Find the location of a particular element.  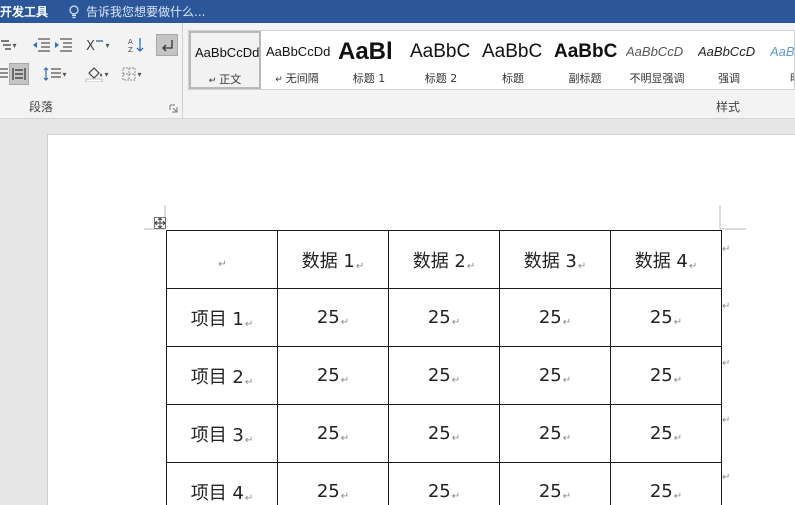

cell-text: 数据 4 is located at coordinates (661, 261).